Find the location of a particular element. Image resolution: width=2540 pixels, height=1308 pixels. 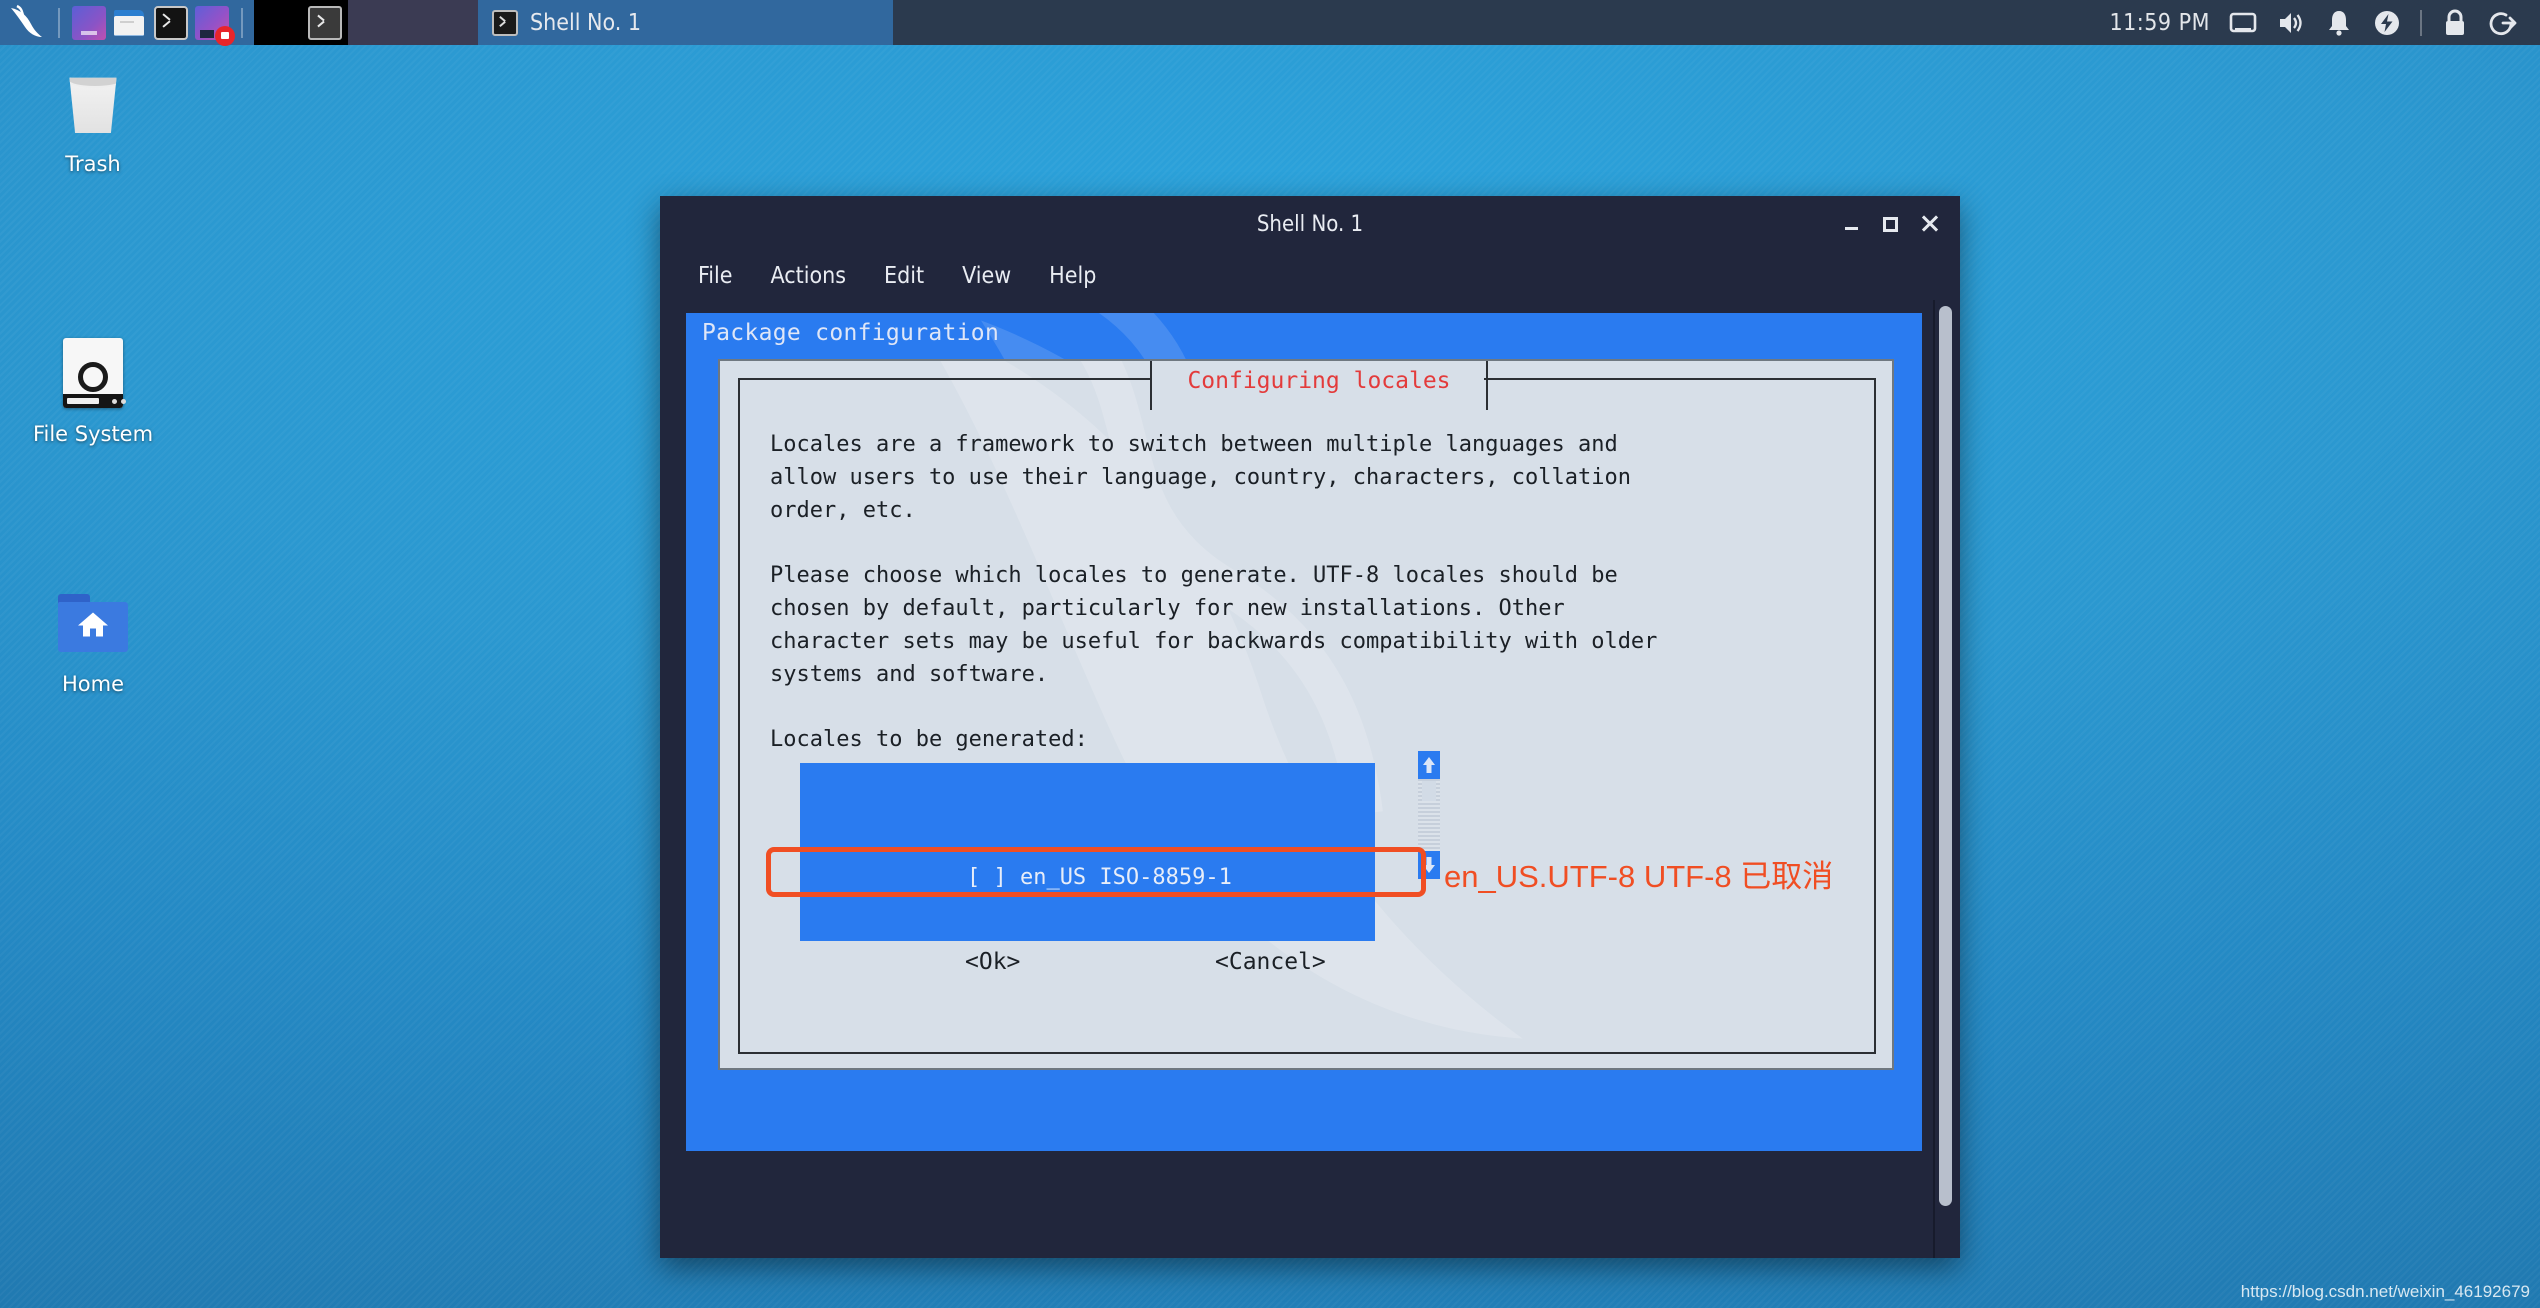

scroll-up-arrow-icon is located at coordinates (1429, 765).